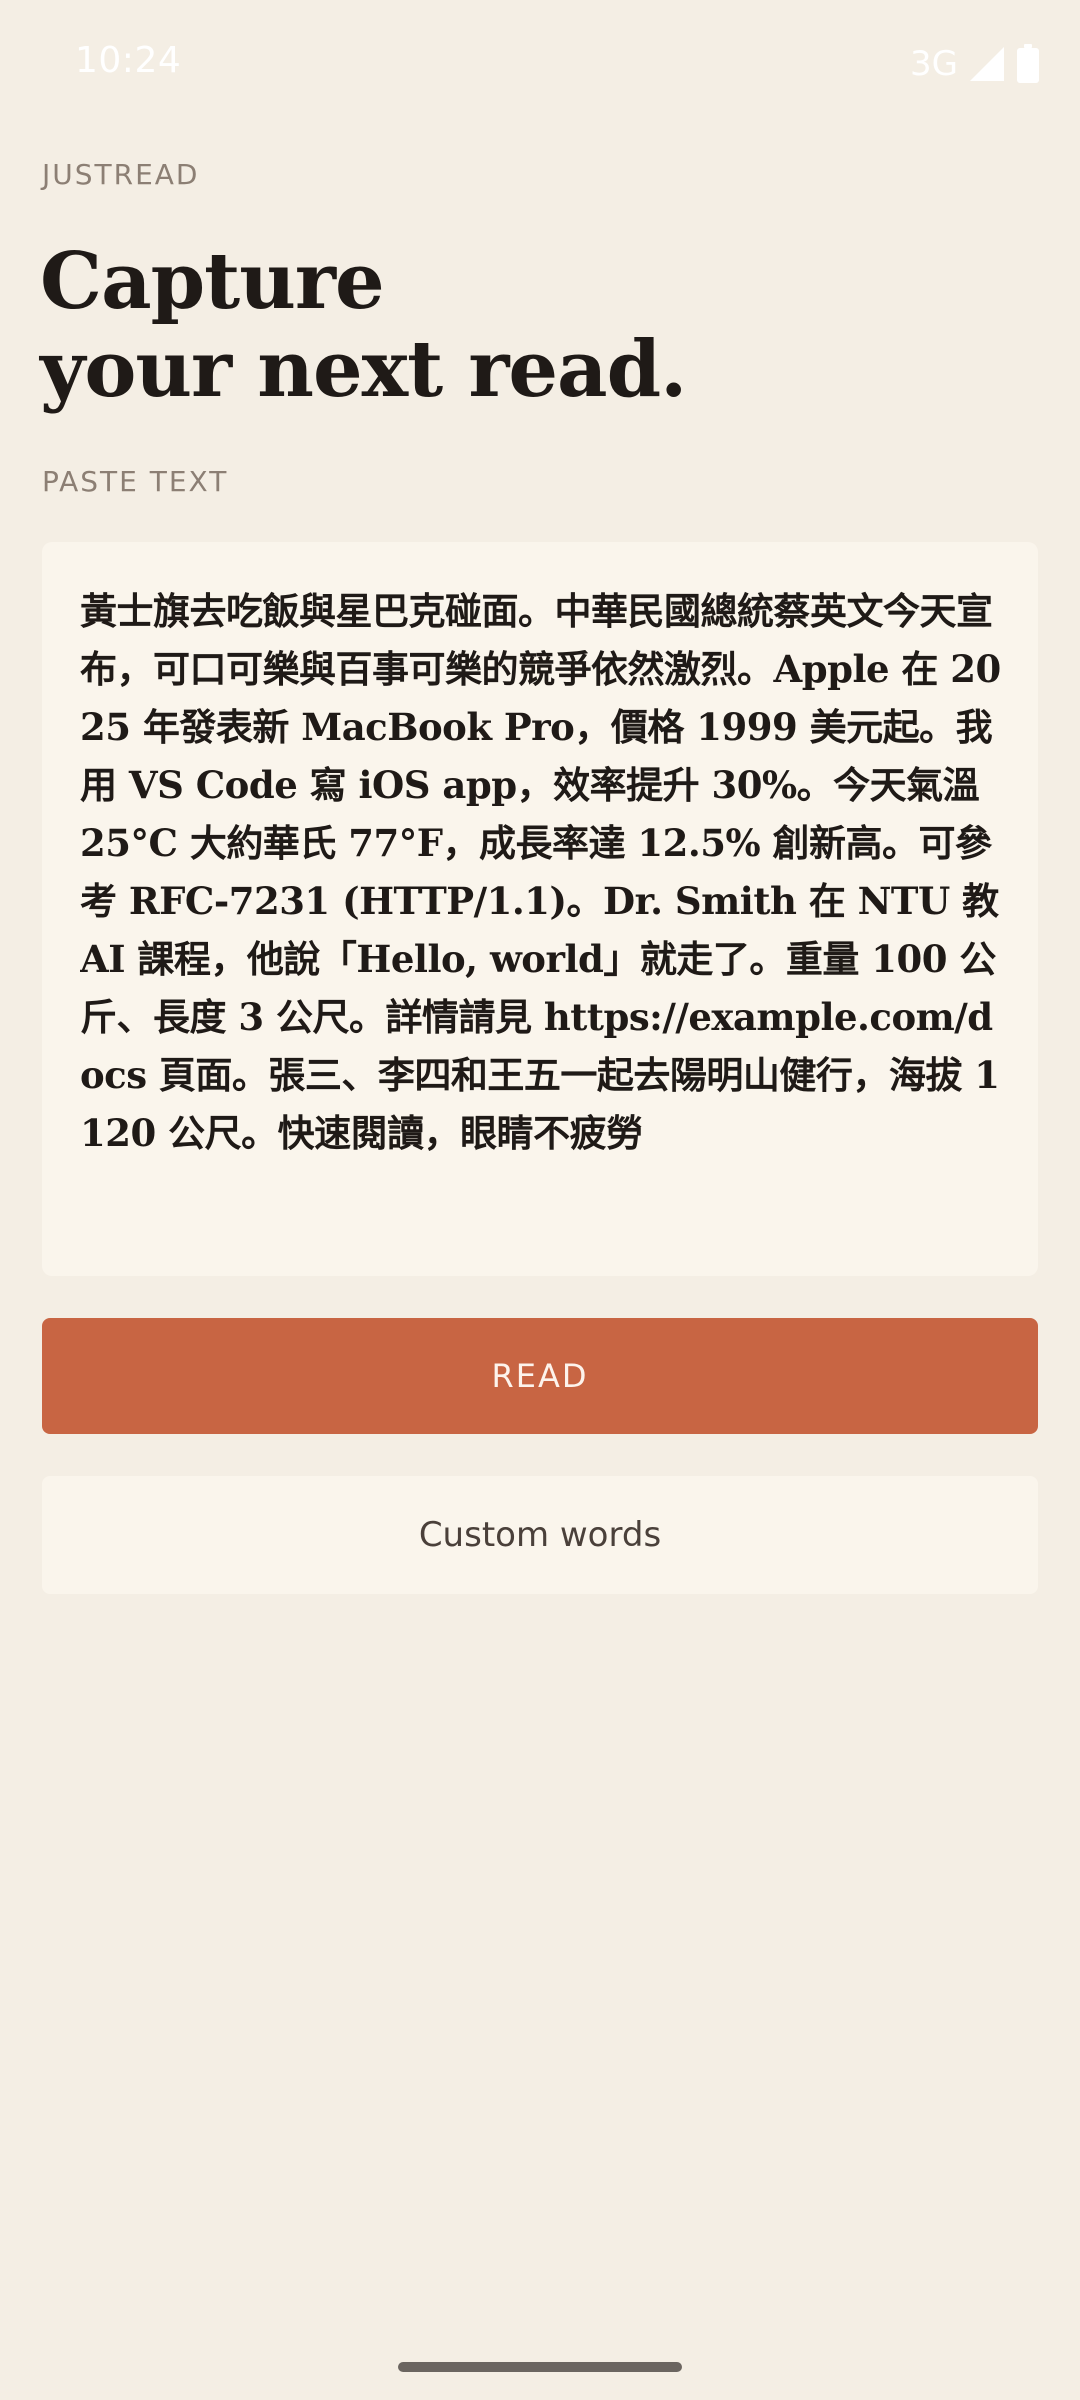  I want to click on home-indicator, so click(540, 2367).